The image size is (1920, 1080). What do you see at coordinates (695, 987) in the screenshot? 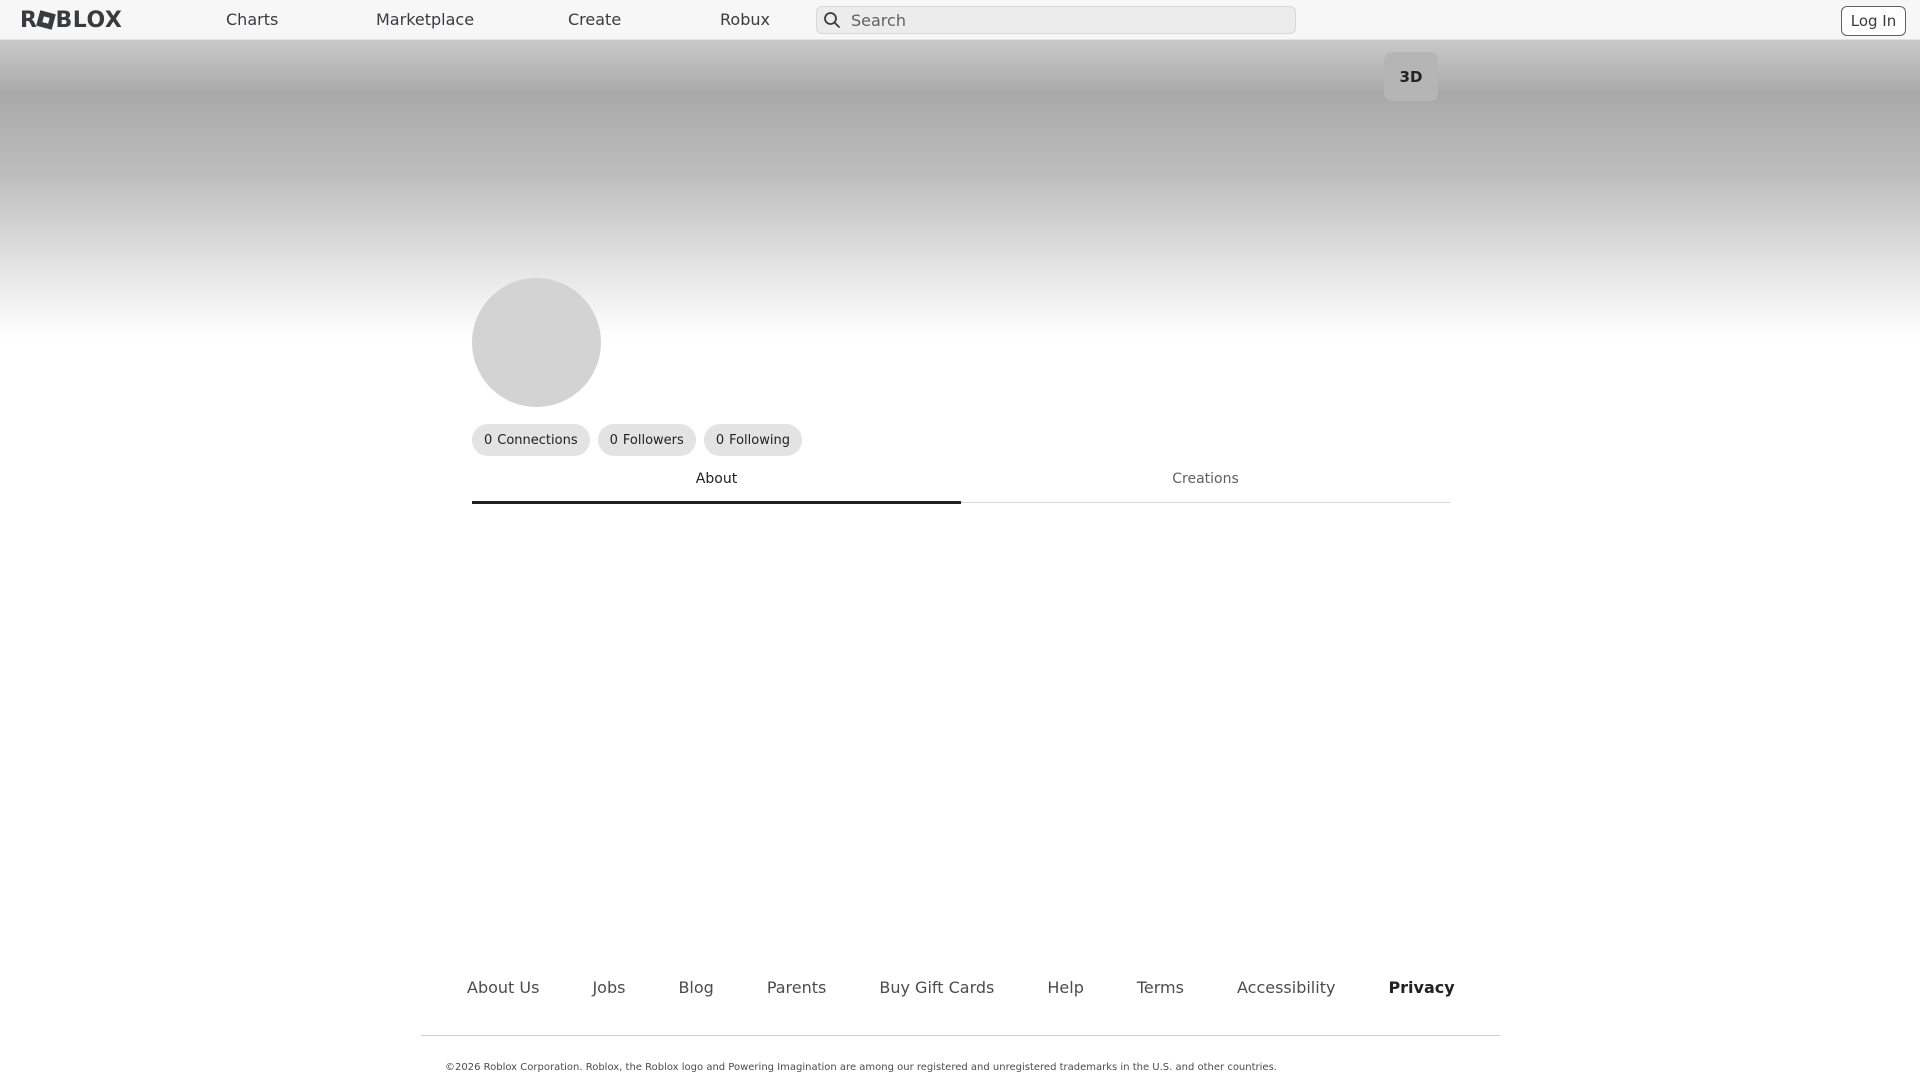
I see `footer-link-blog: Blog` at bounding box center [695, 987].